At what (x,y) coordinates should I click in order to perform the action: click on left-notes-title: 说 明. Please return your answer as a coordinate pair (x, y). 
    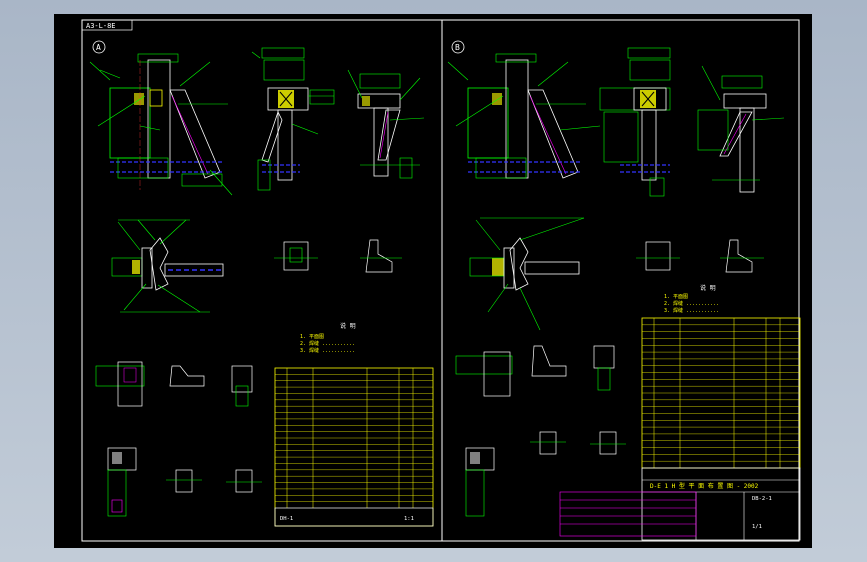
    Looking at the image, I should click on (348, 326).